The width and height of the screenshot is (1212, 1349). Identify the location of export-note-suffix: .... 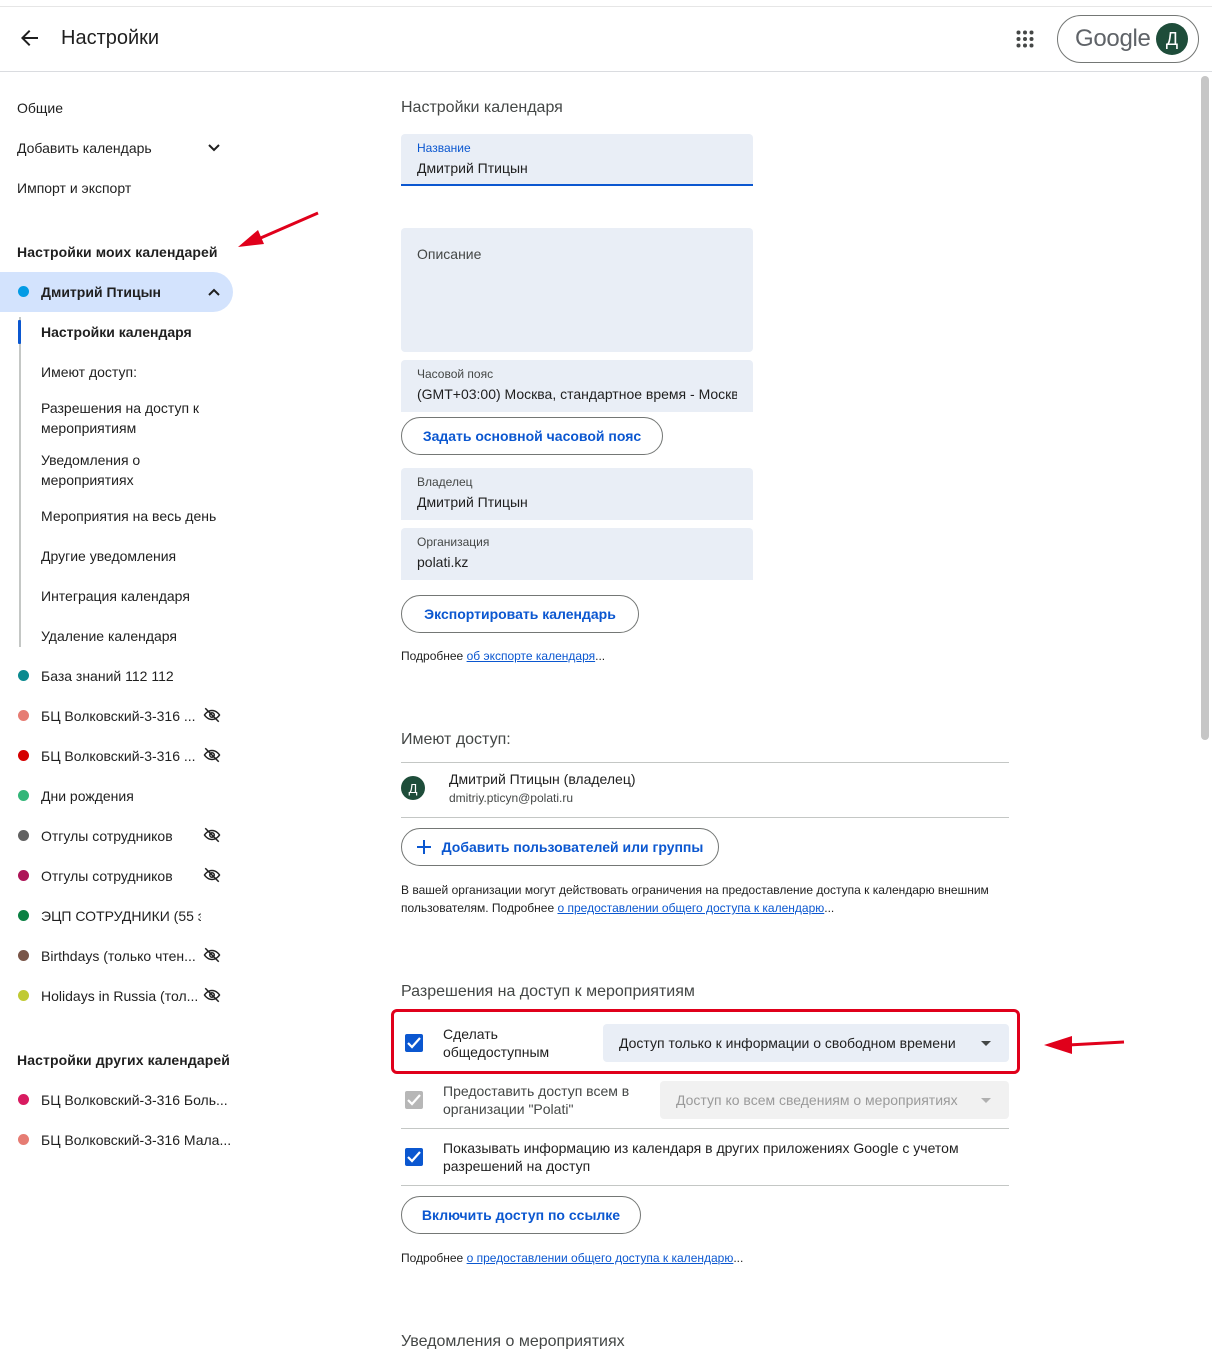
(600, 656).